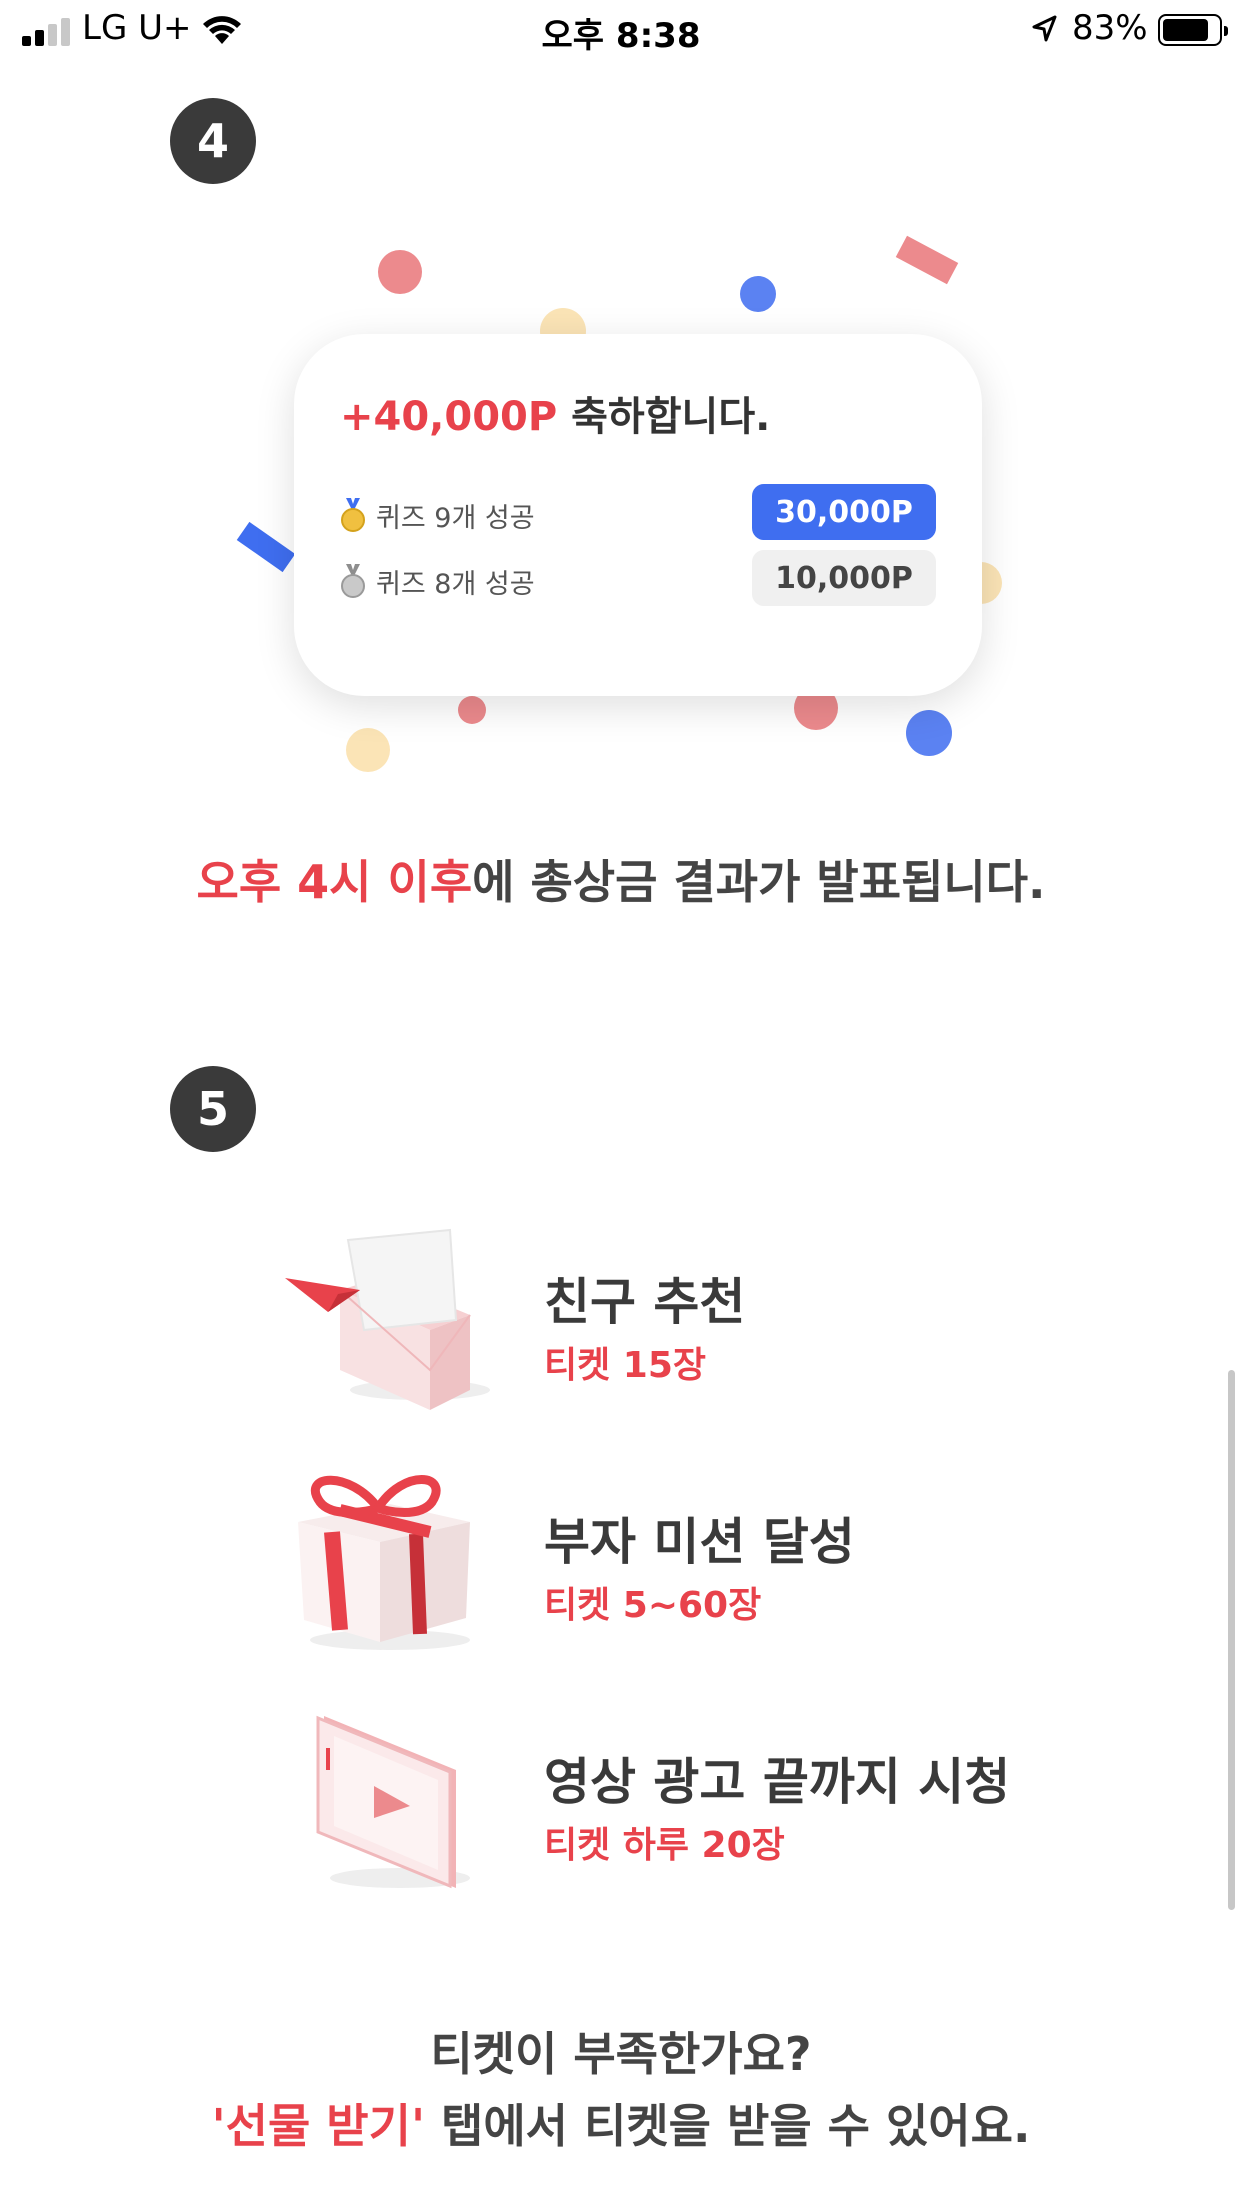 The height and width of the screenshot is (2208, 1242). I want to click on card-row-8-success: 퀴즈 8개 성공 10,000P, so click(638, 578).